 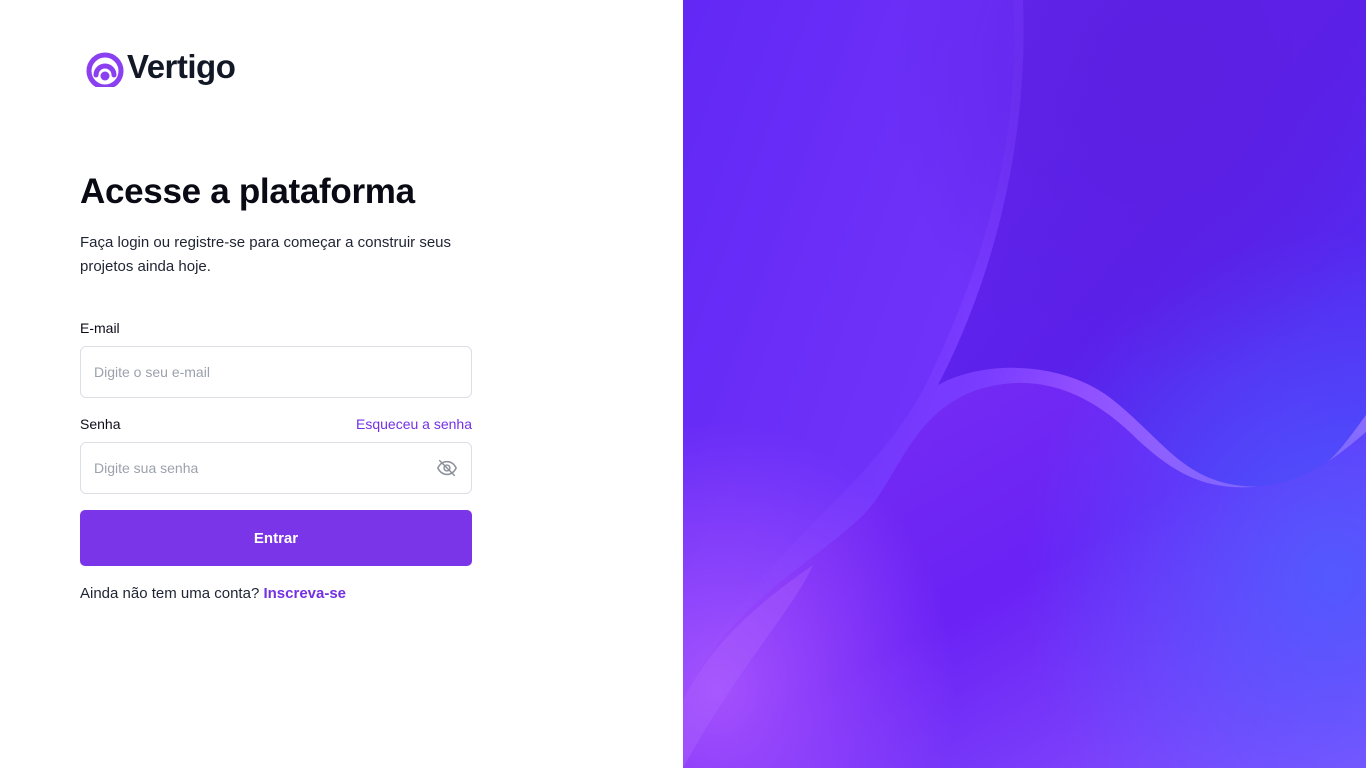 What do you see at coordinates (265, 468) in the screenshot?
I see `password-input` at bounding box center [265, 468].